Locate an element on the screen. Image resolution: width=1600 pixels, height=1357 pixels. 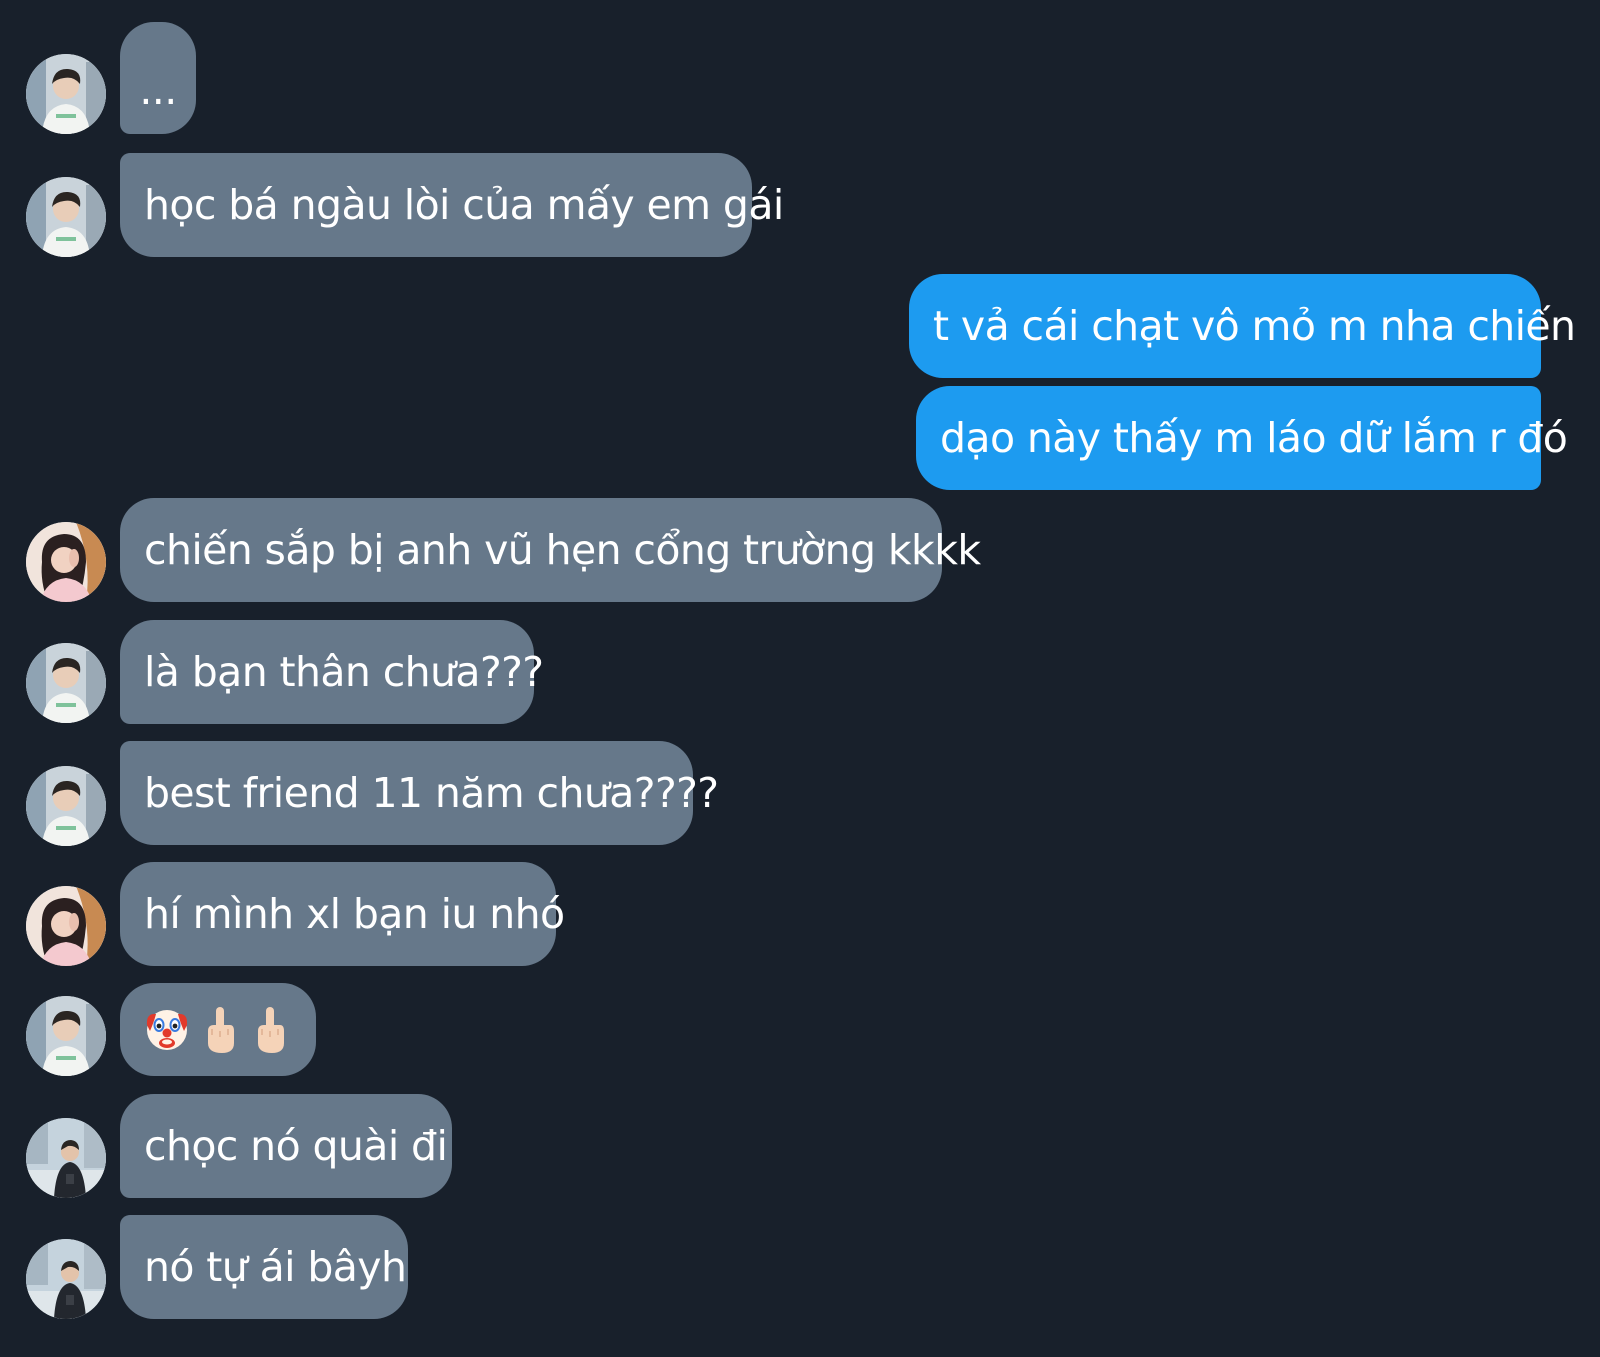
message-bubble: là bạn thân chưa??? is located at coordinates (332, 672).